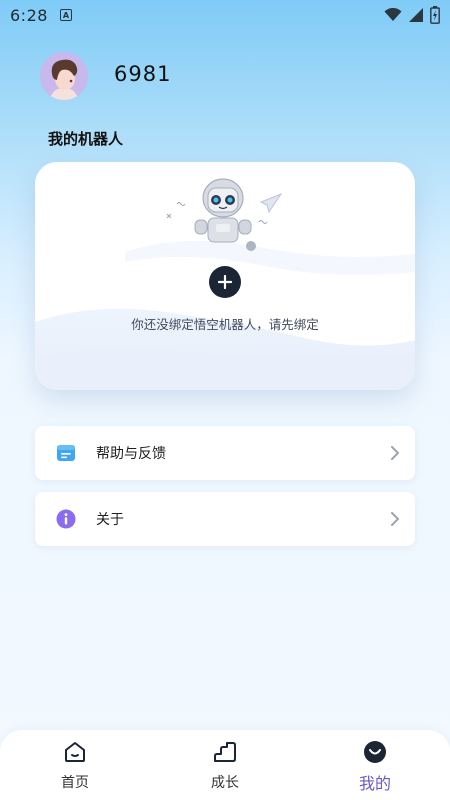  I want to click on bottom-nav: 首页 成长 我的, so click(225, 765).